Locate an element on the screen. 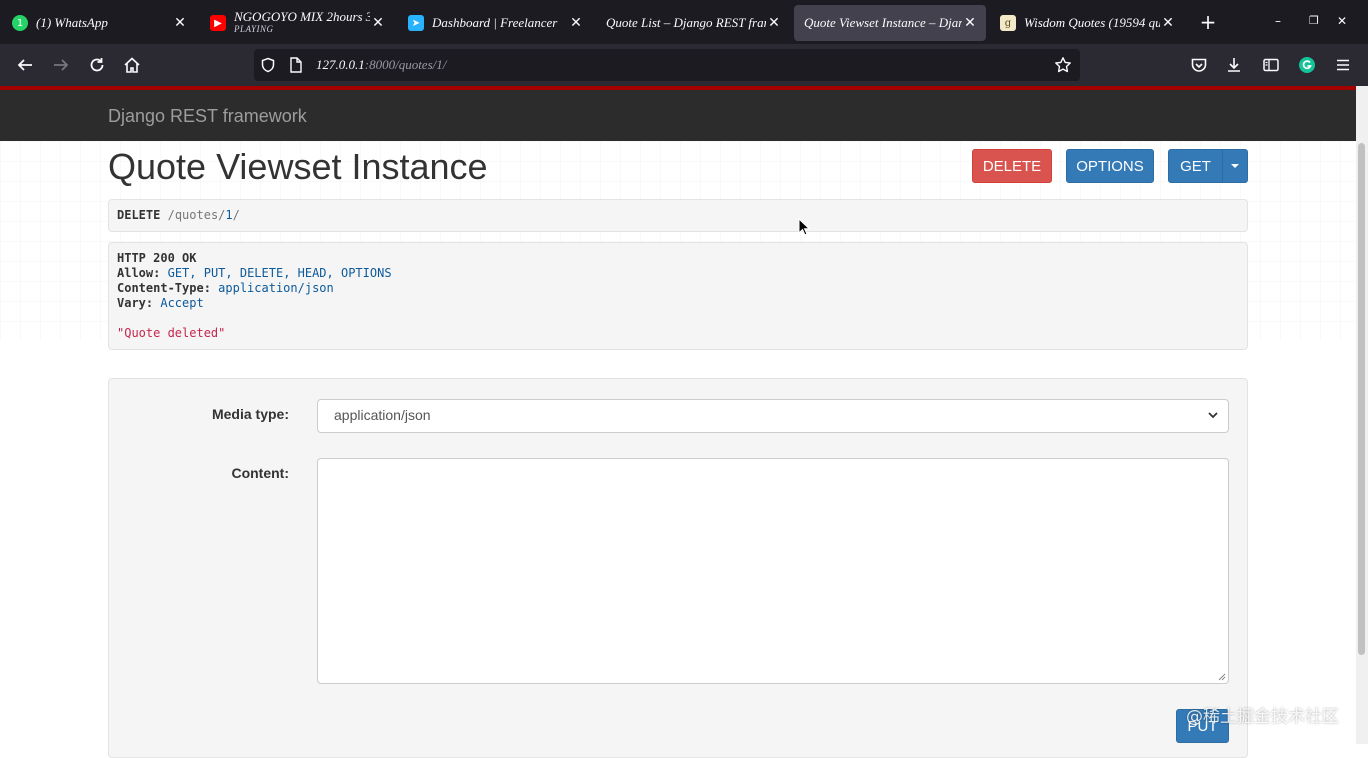  reload-button is located at coordinates (97, 65).